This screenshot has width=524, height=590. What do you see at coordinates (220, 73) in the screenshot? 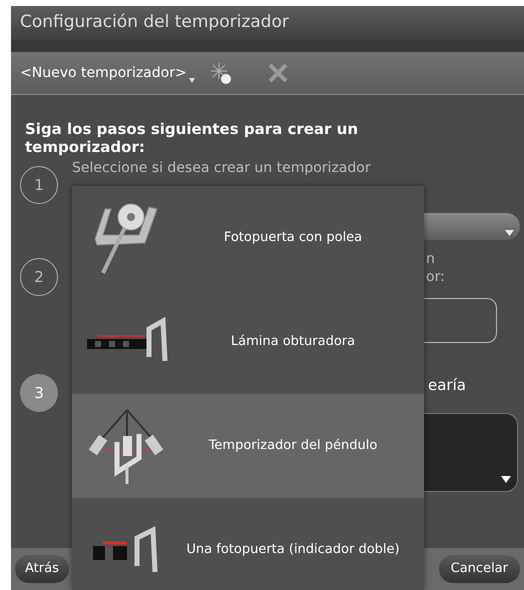
I see `new-timer-icon` at bounding box center [220, 73].